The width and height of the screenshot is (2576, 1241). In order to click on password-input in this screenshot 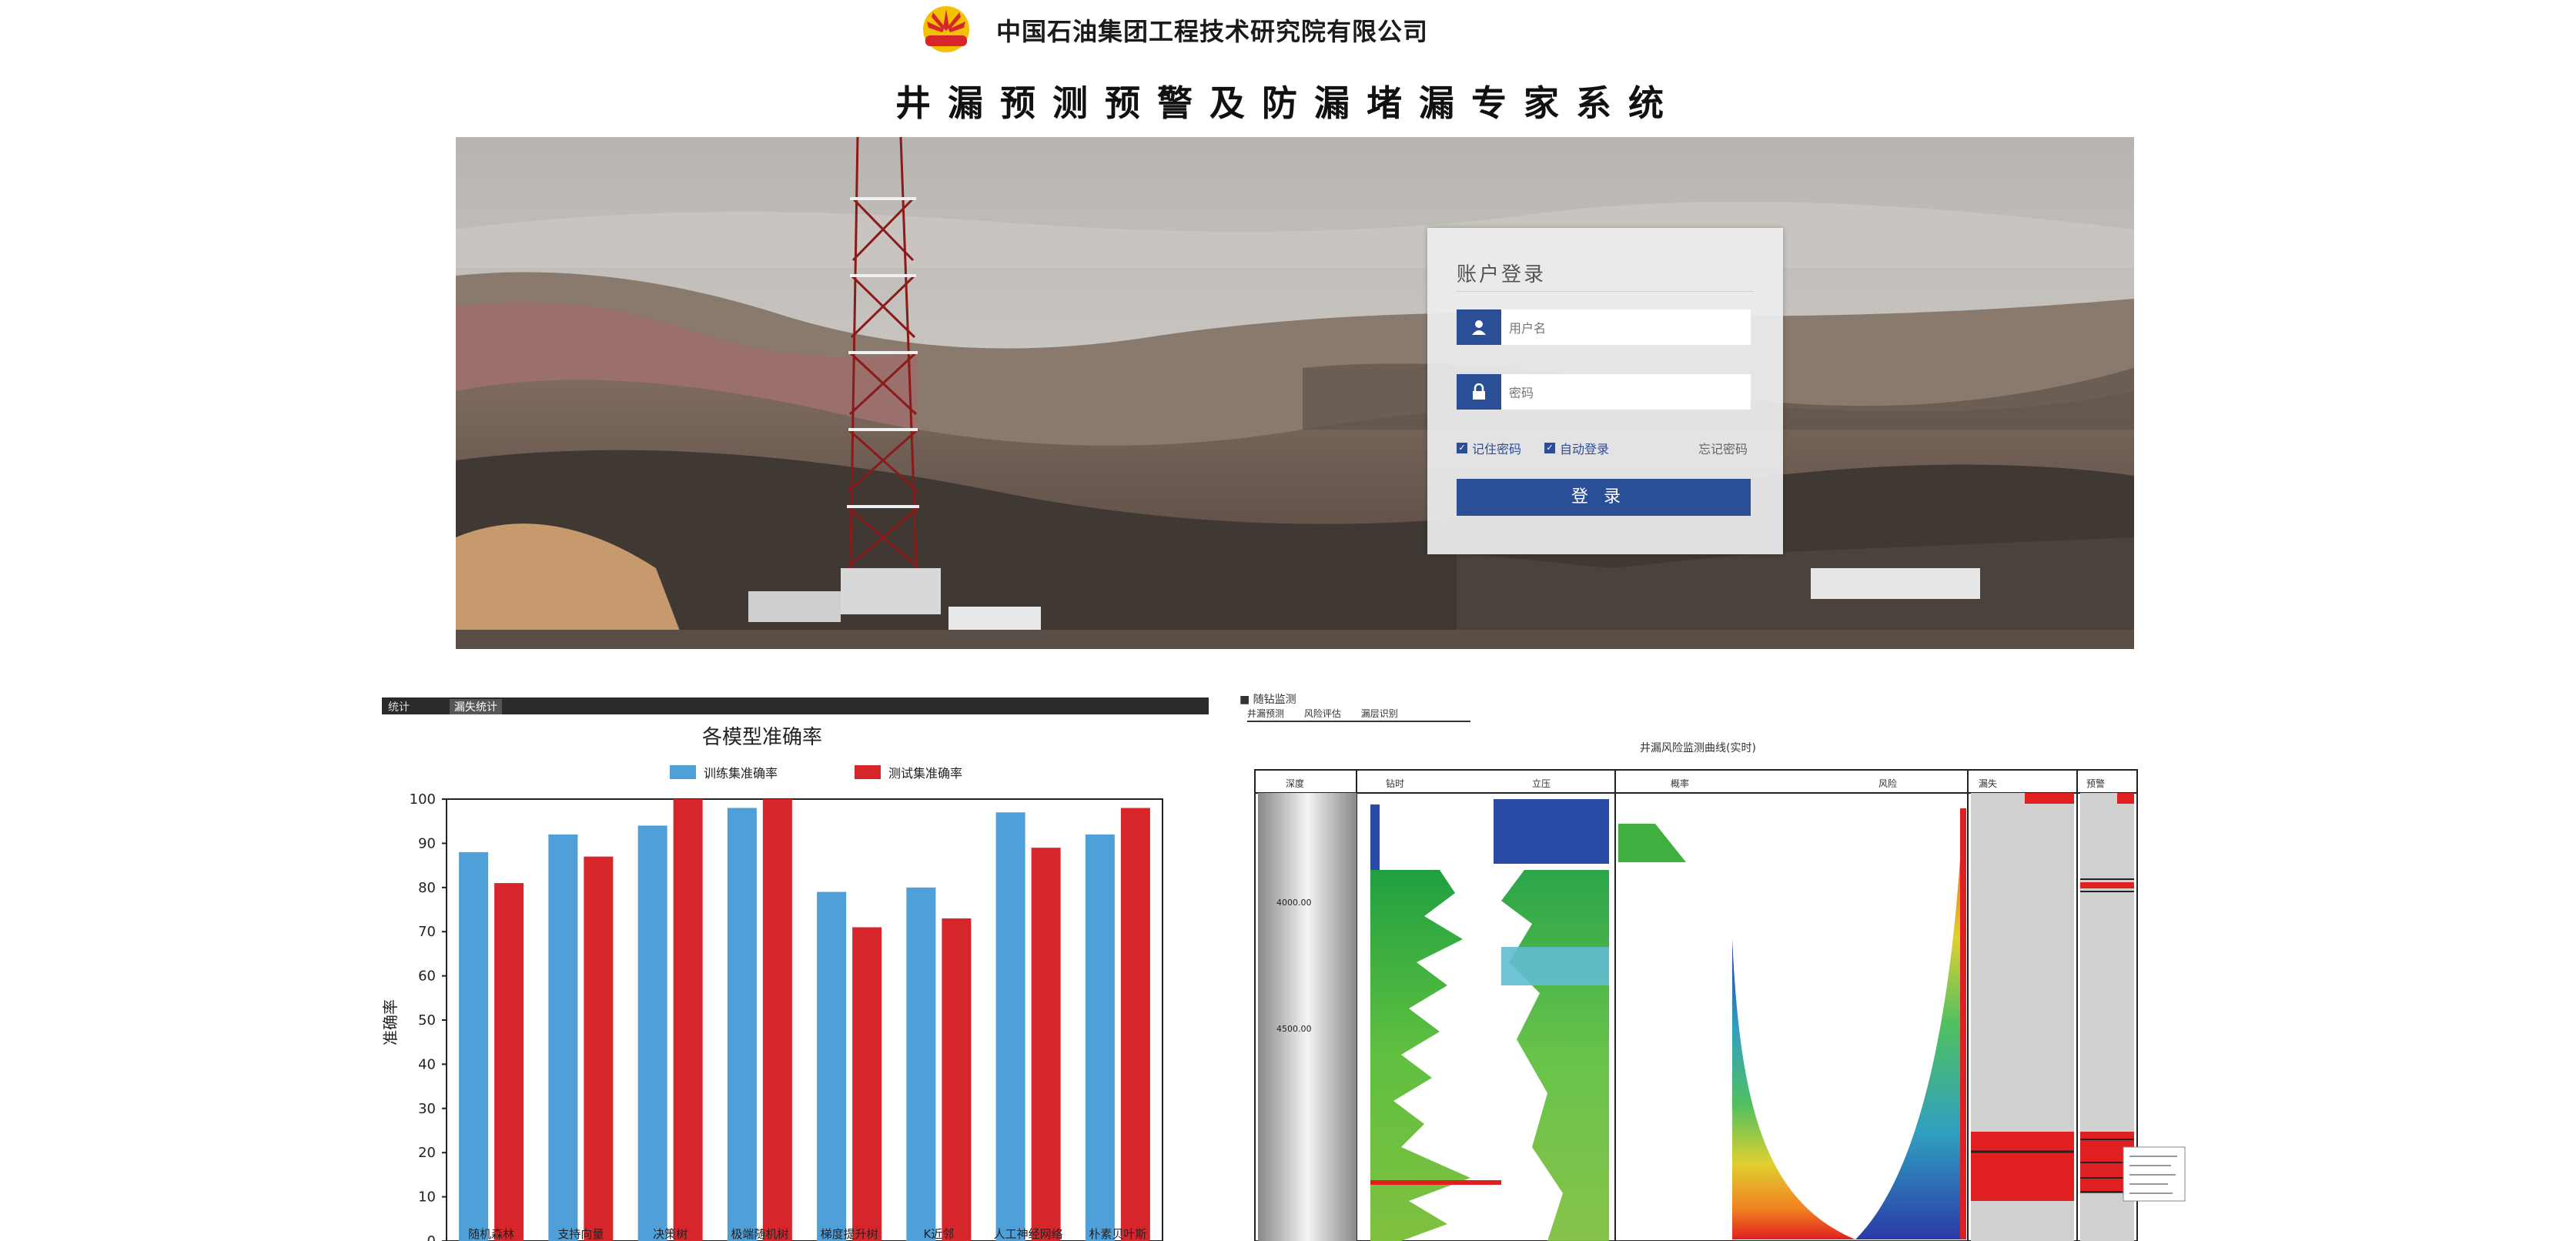, I will do `click(1624, 392)`.